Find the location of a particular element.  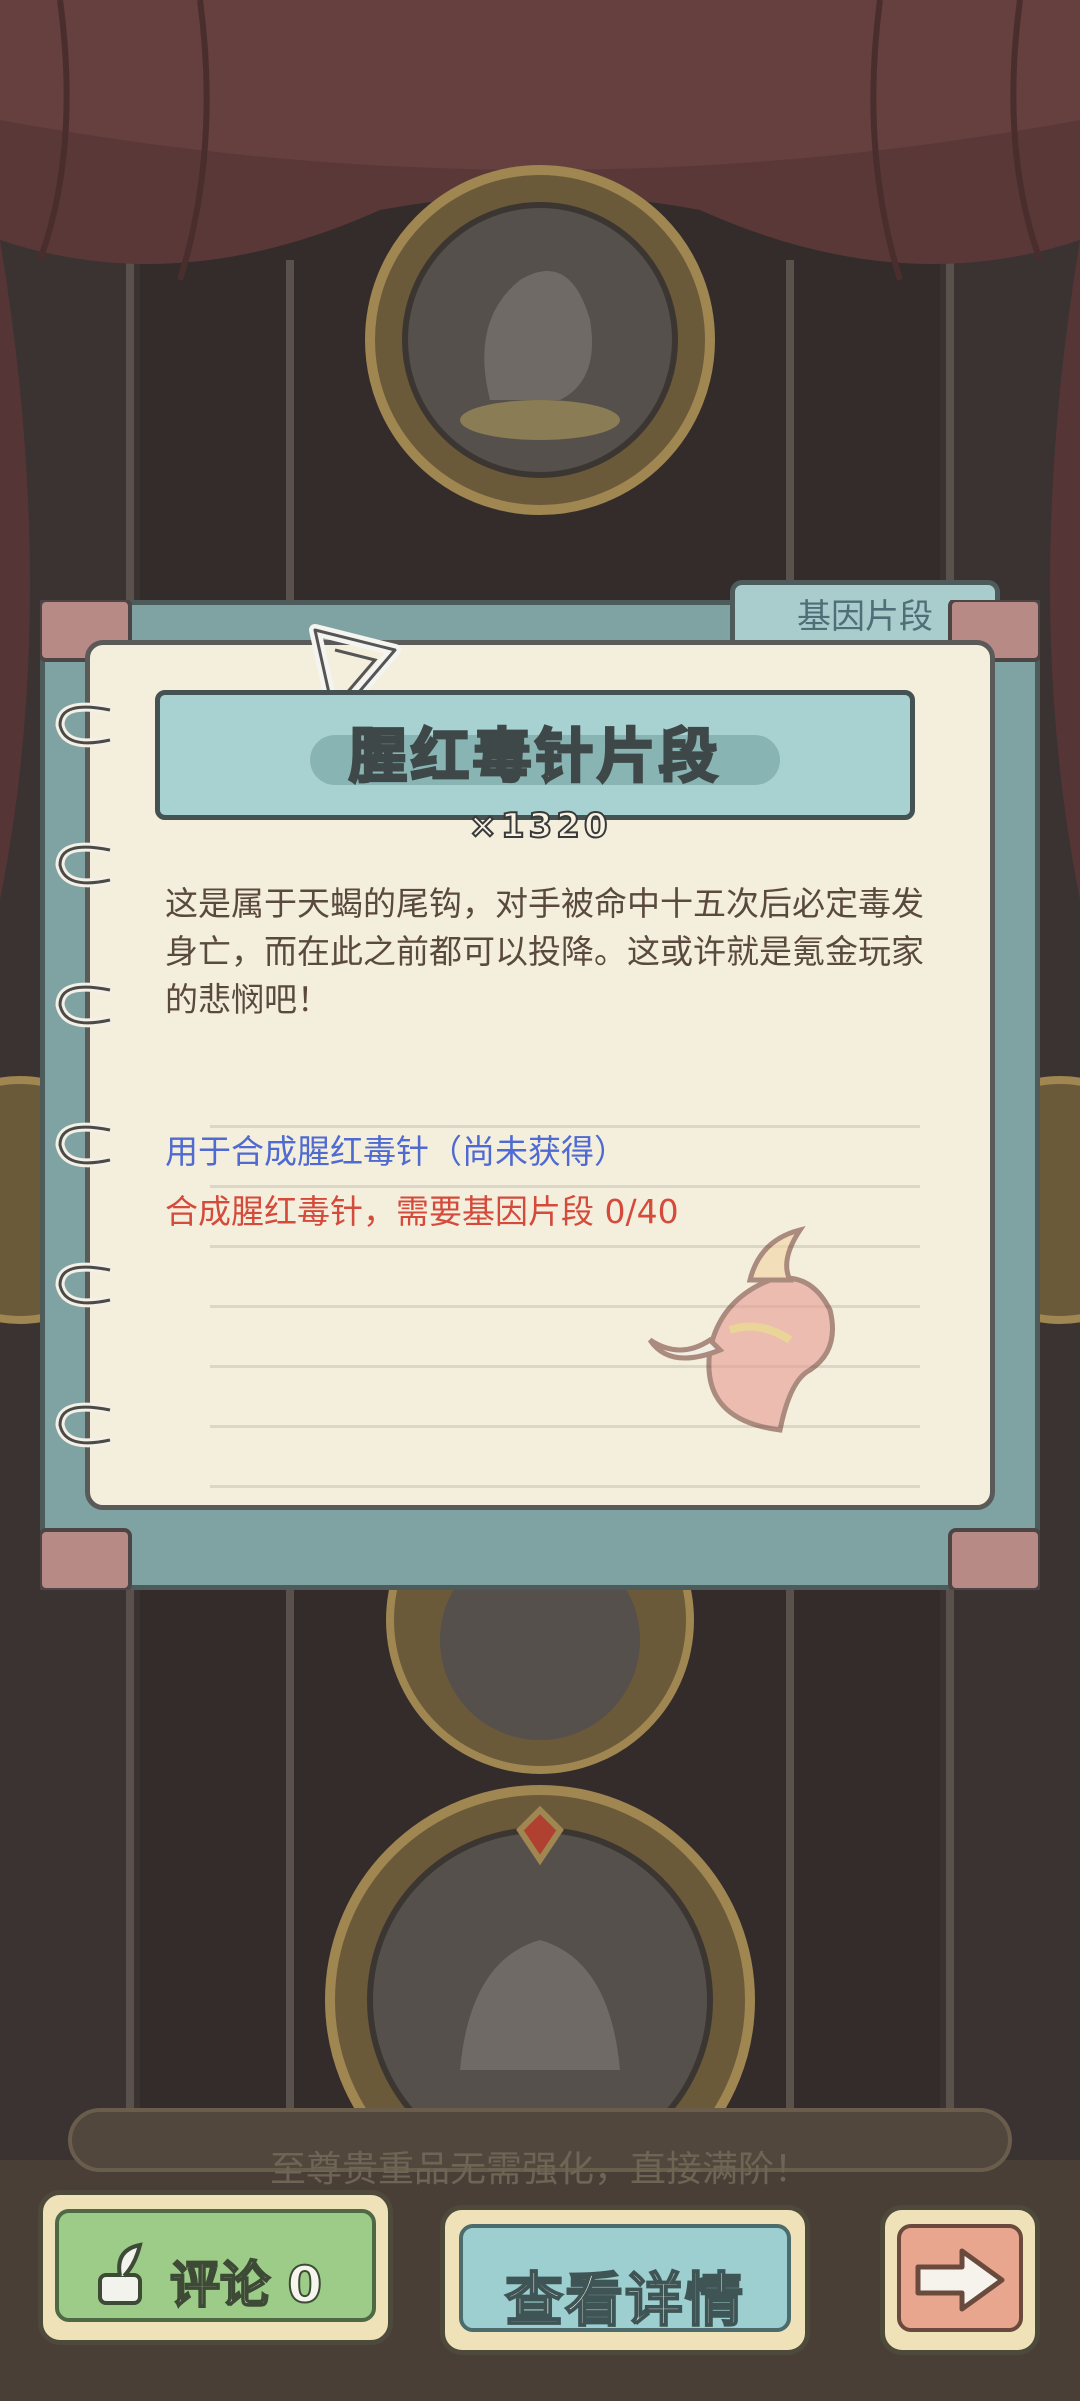

usage-text: 用于合成腥红毒针（尚未获得） is located at coordinates (396, 1151).